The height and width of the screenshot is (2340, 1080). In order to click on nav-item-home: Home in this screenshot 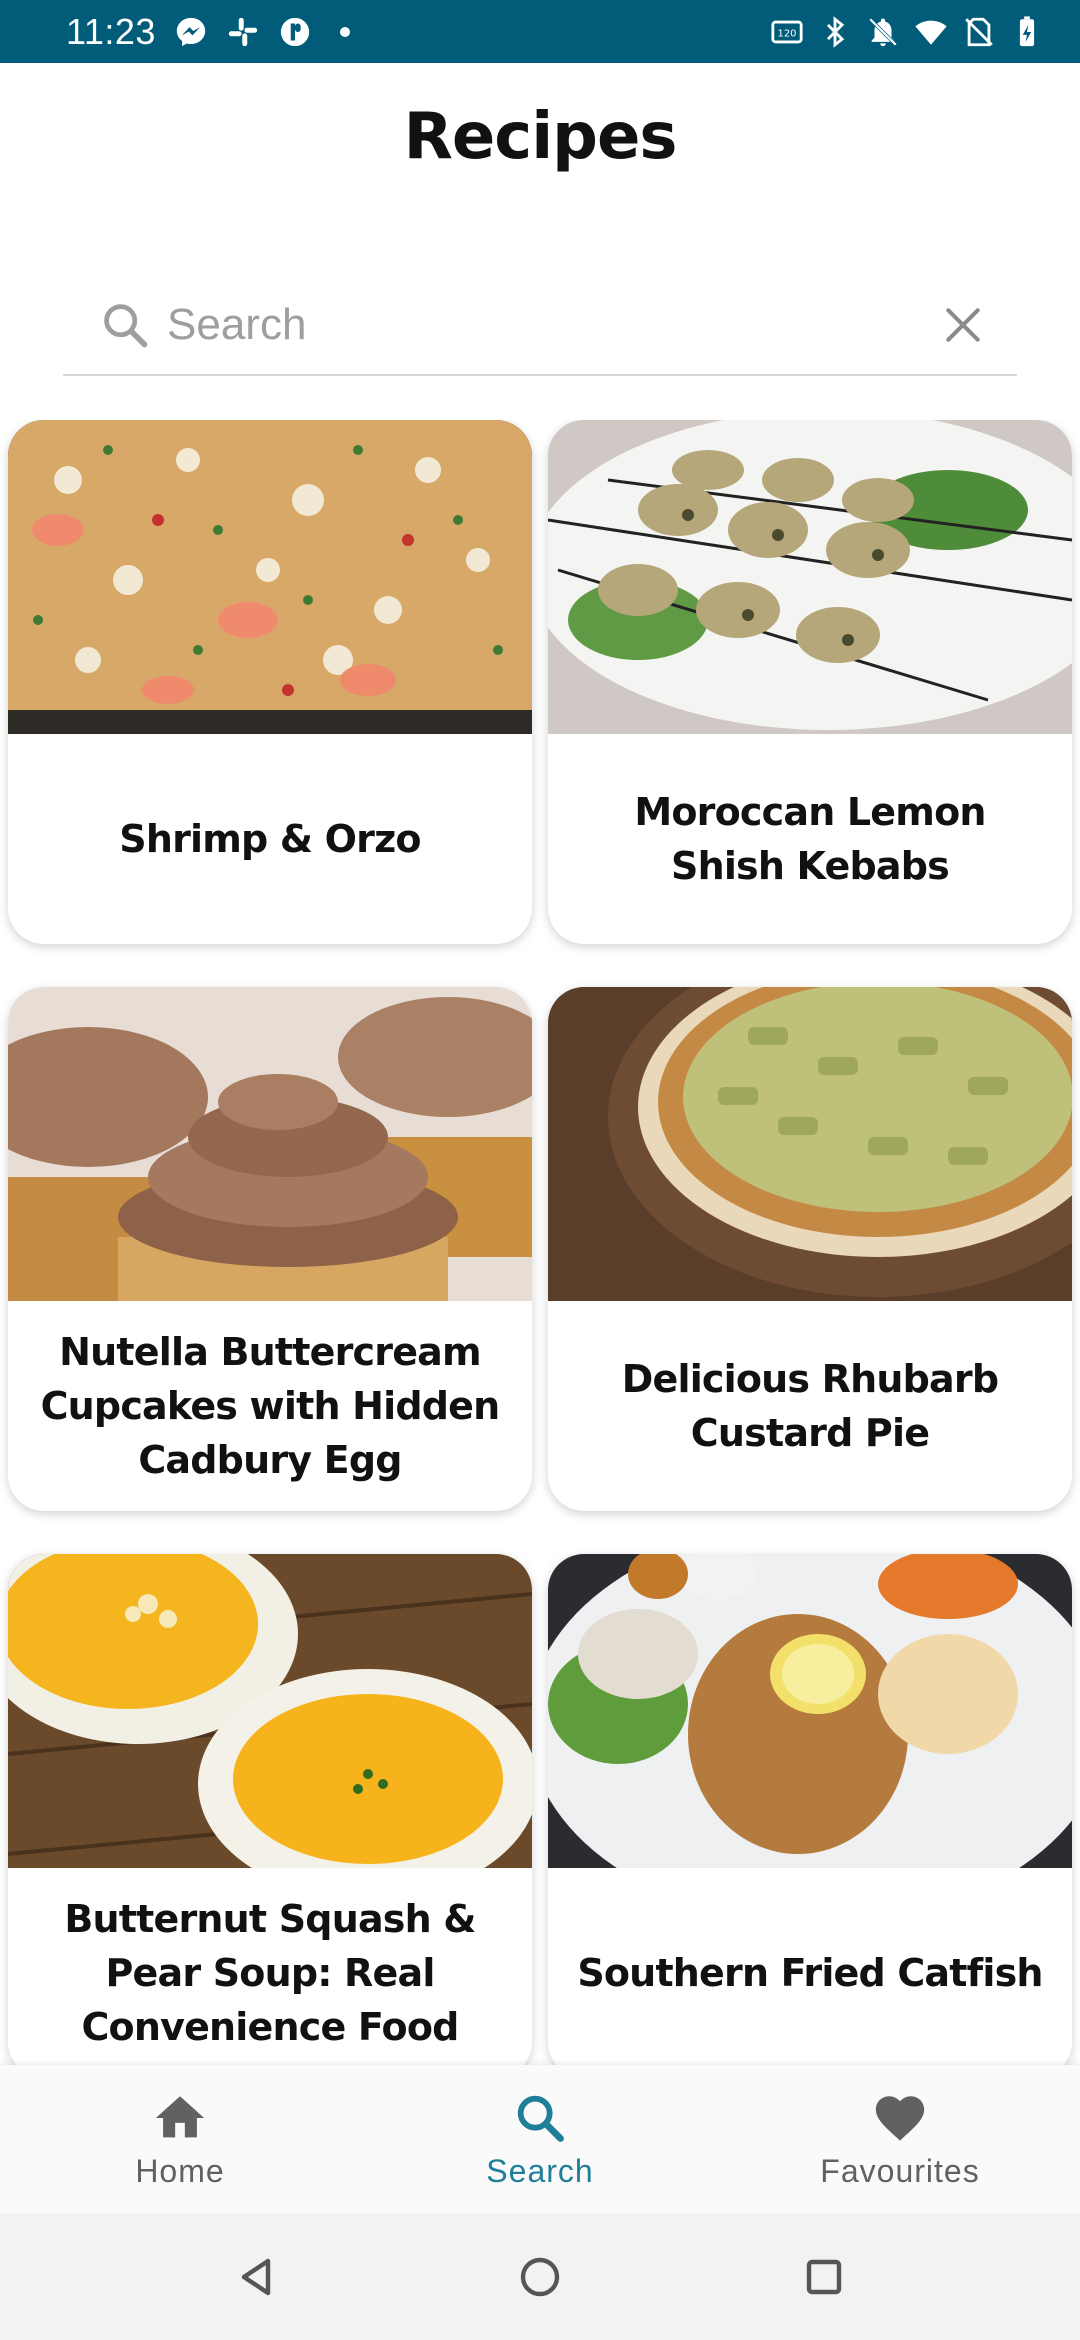, I will do `click(180, 2139)`.